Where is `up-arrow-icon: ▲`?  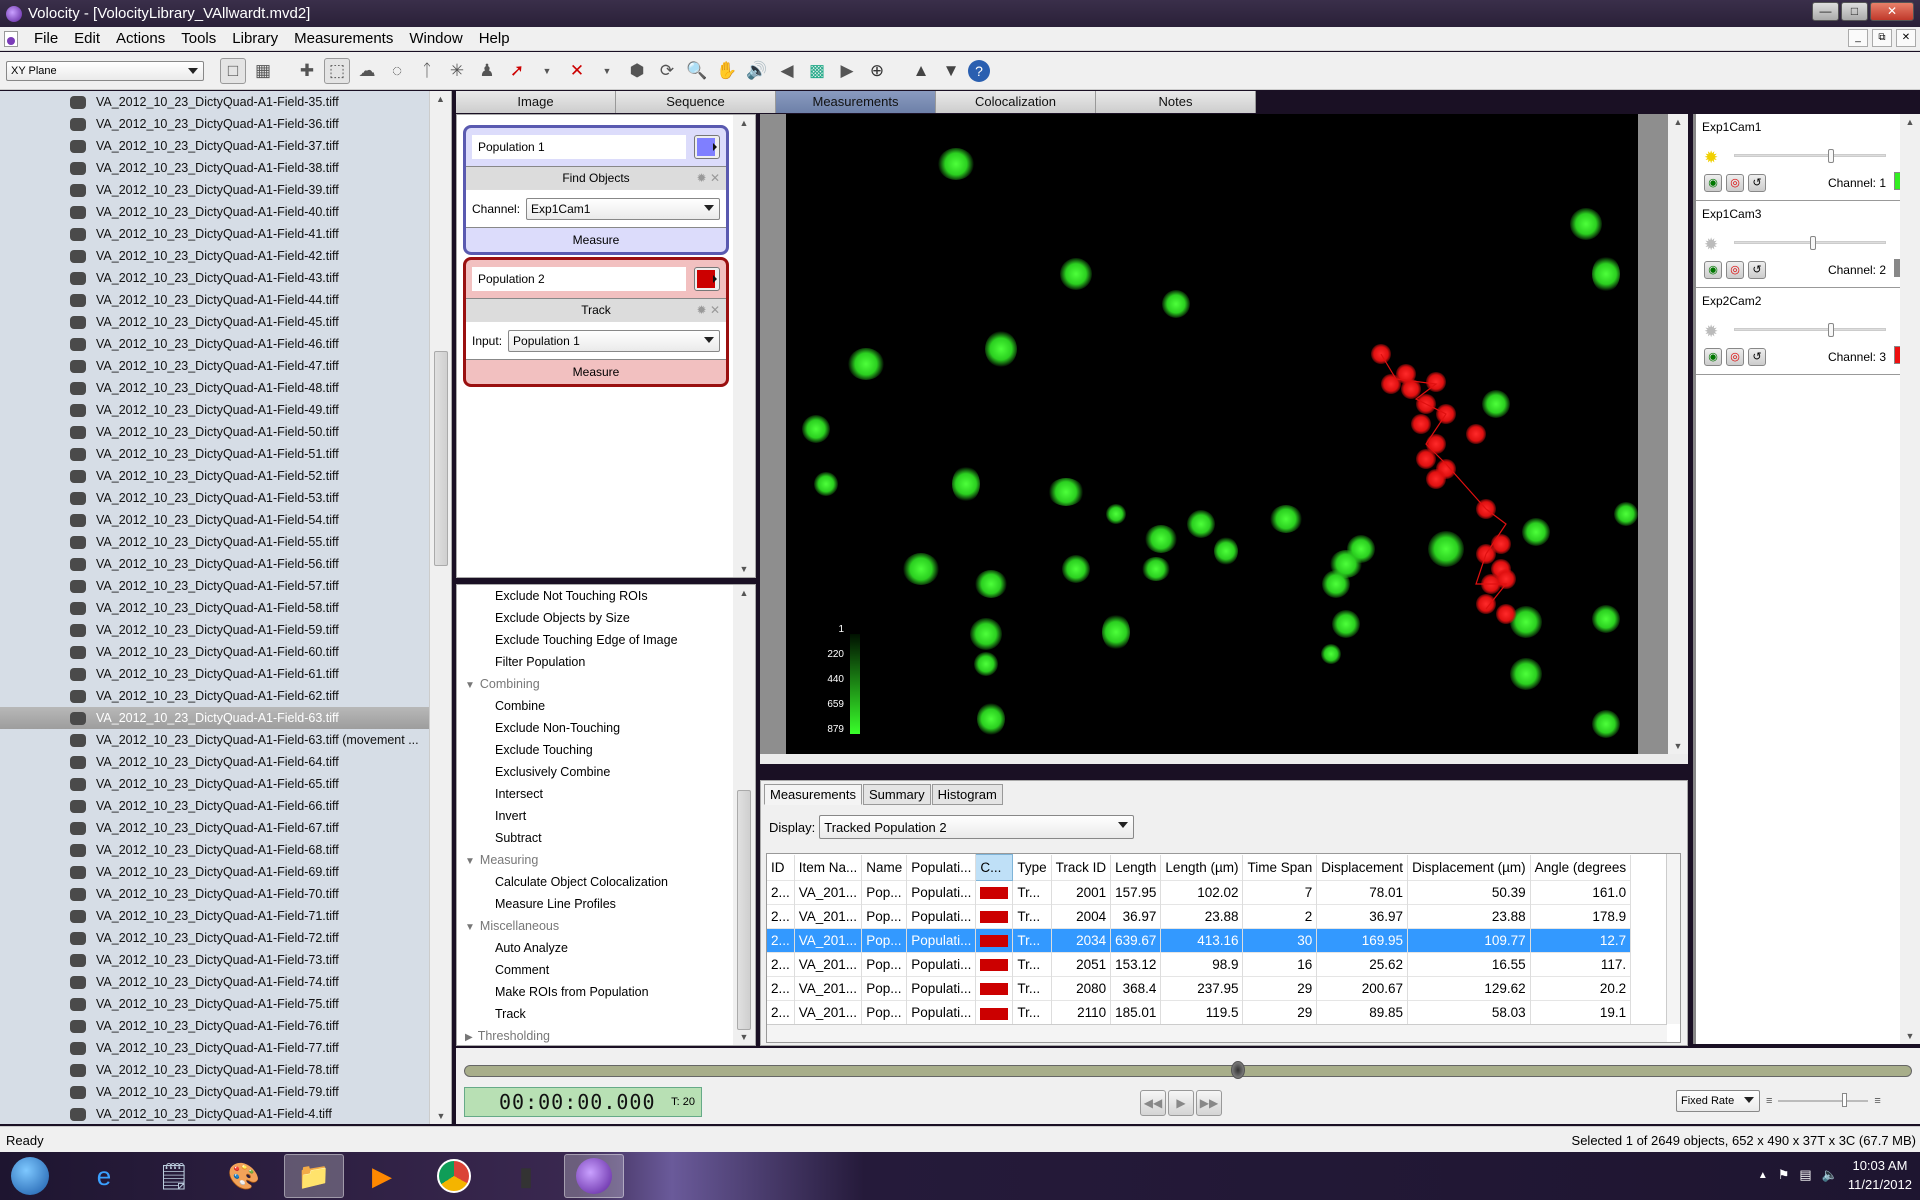
up-arrow-icon: ▲ is located at coordinates (921, 71).